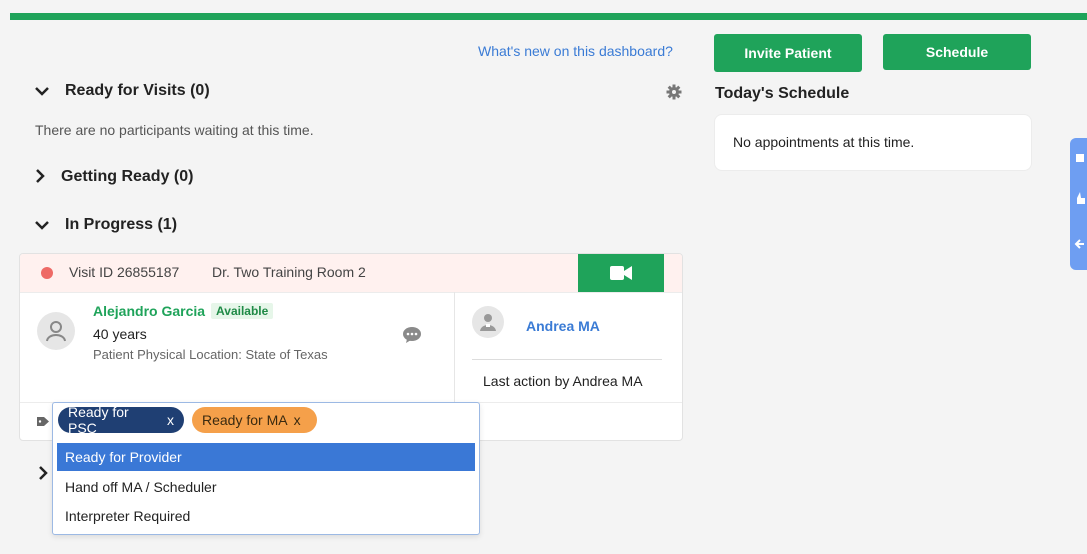 This screenshot has width=1087, height=554. What do you see at coordinates (47, 273) in the screenshot?
I see `status-dot` at bounding box center [47, 273].